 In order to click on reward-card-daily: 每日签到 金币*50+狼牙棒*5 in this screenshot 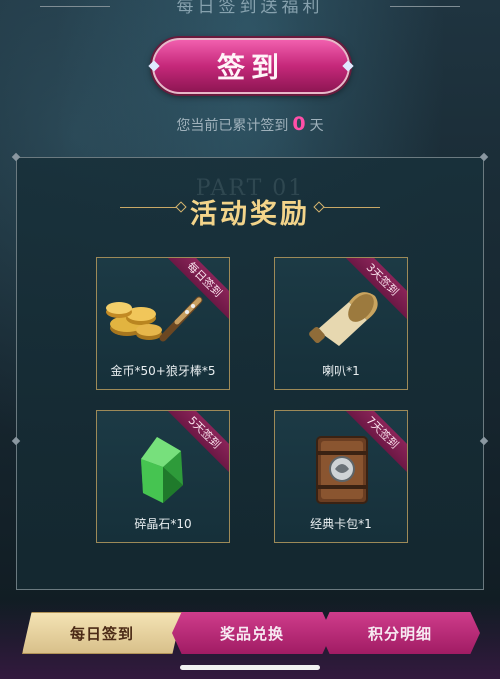, I will do `click(163, 323)`.